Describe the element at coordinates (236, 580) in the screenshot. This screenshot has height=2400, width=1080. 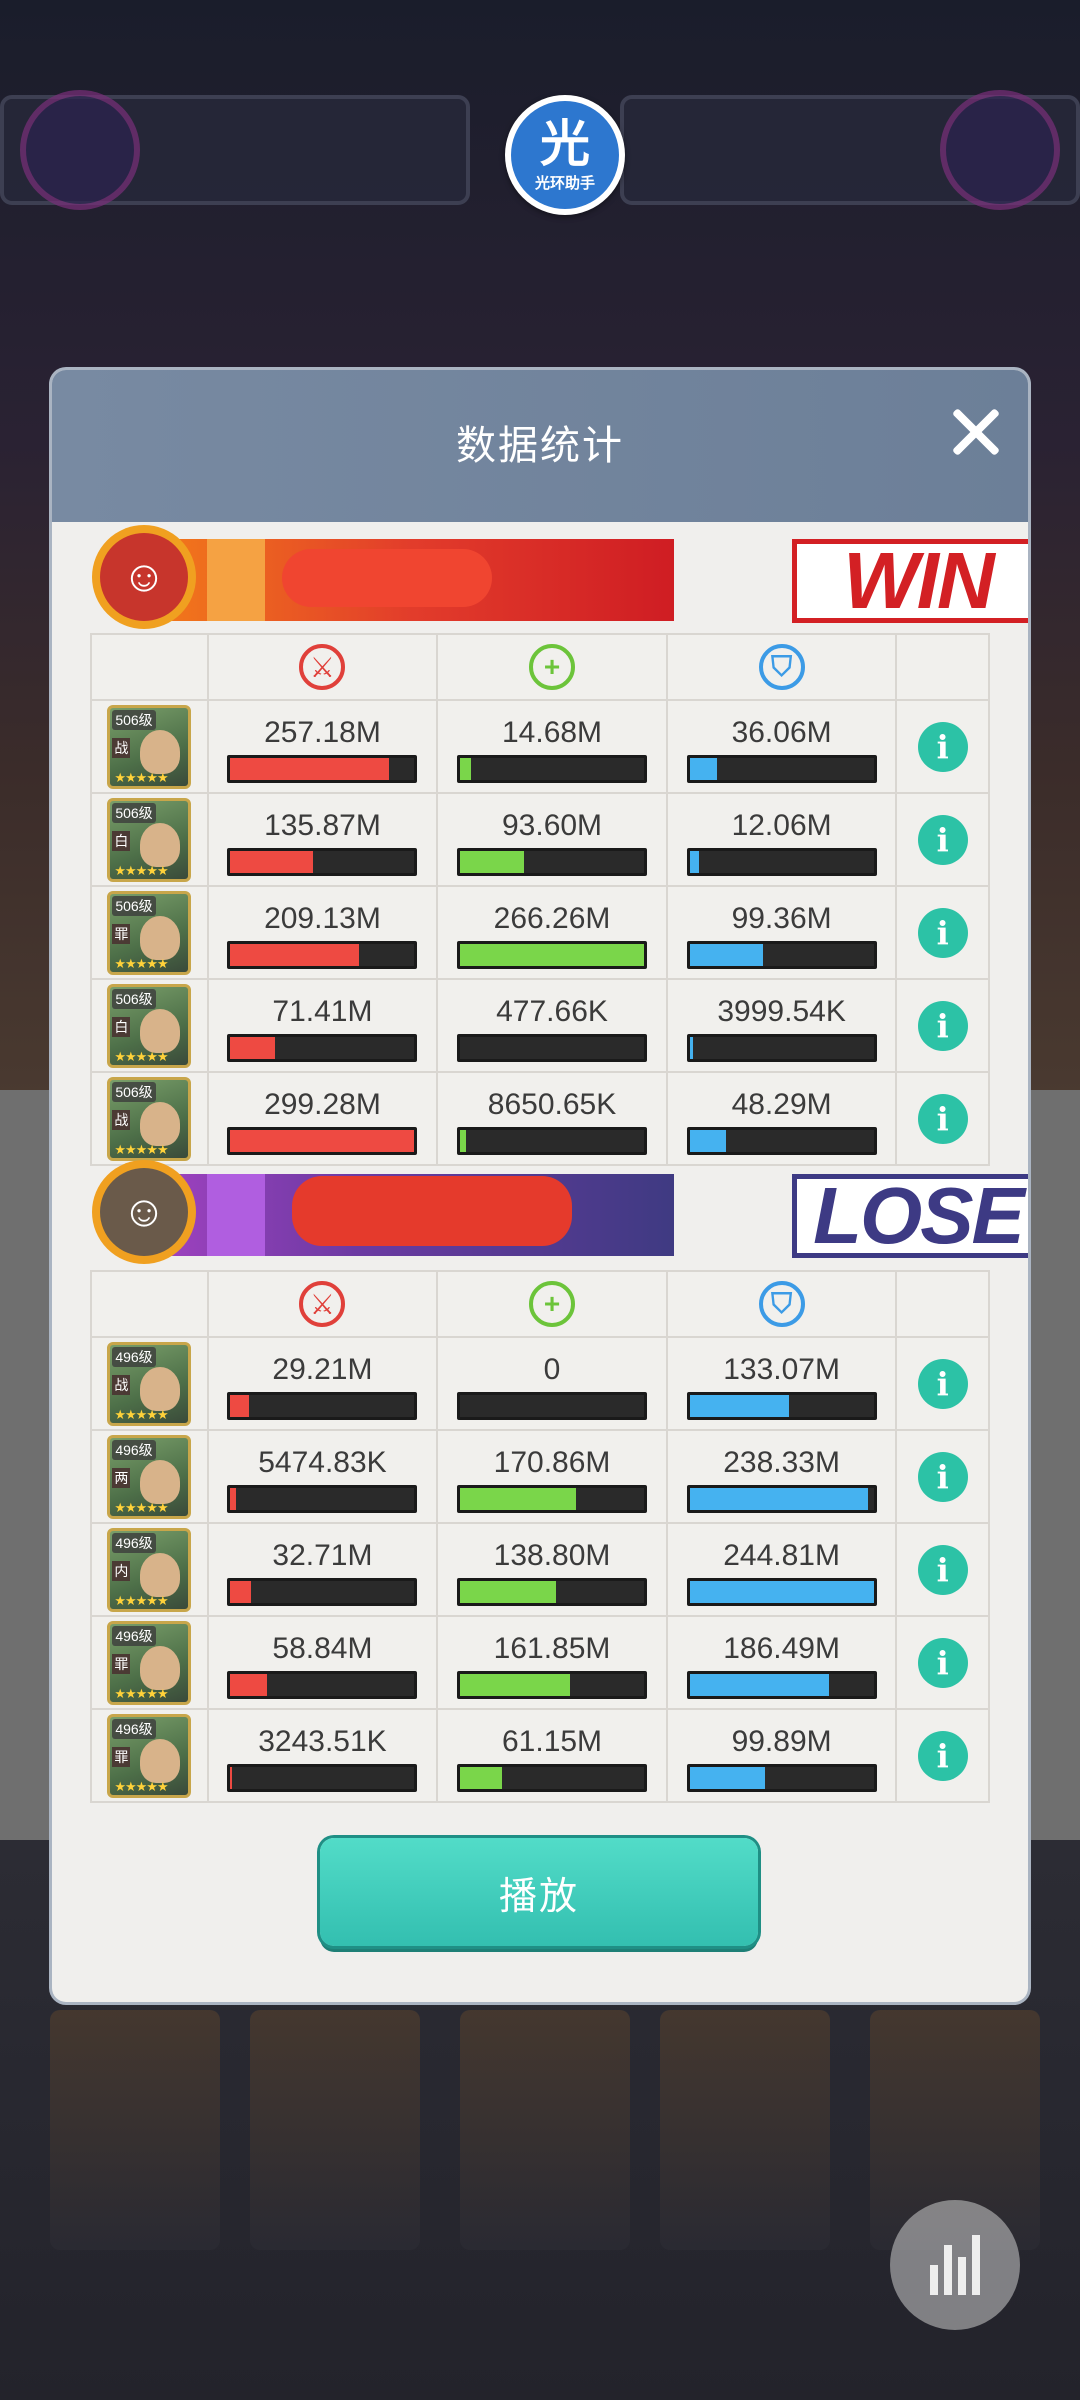
I see `guild-flag-icon` at that location.